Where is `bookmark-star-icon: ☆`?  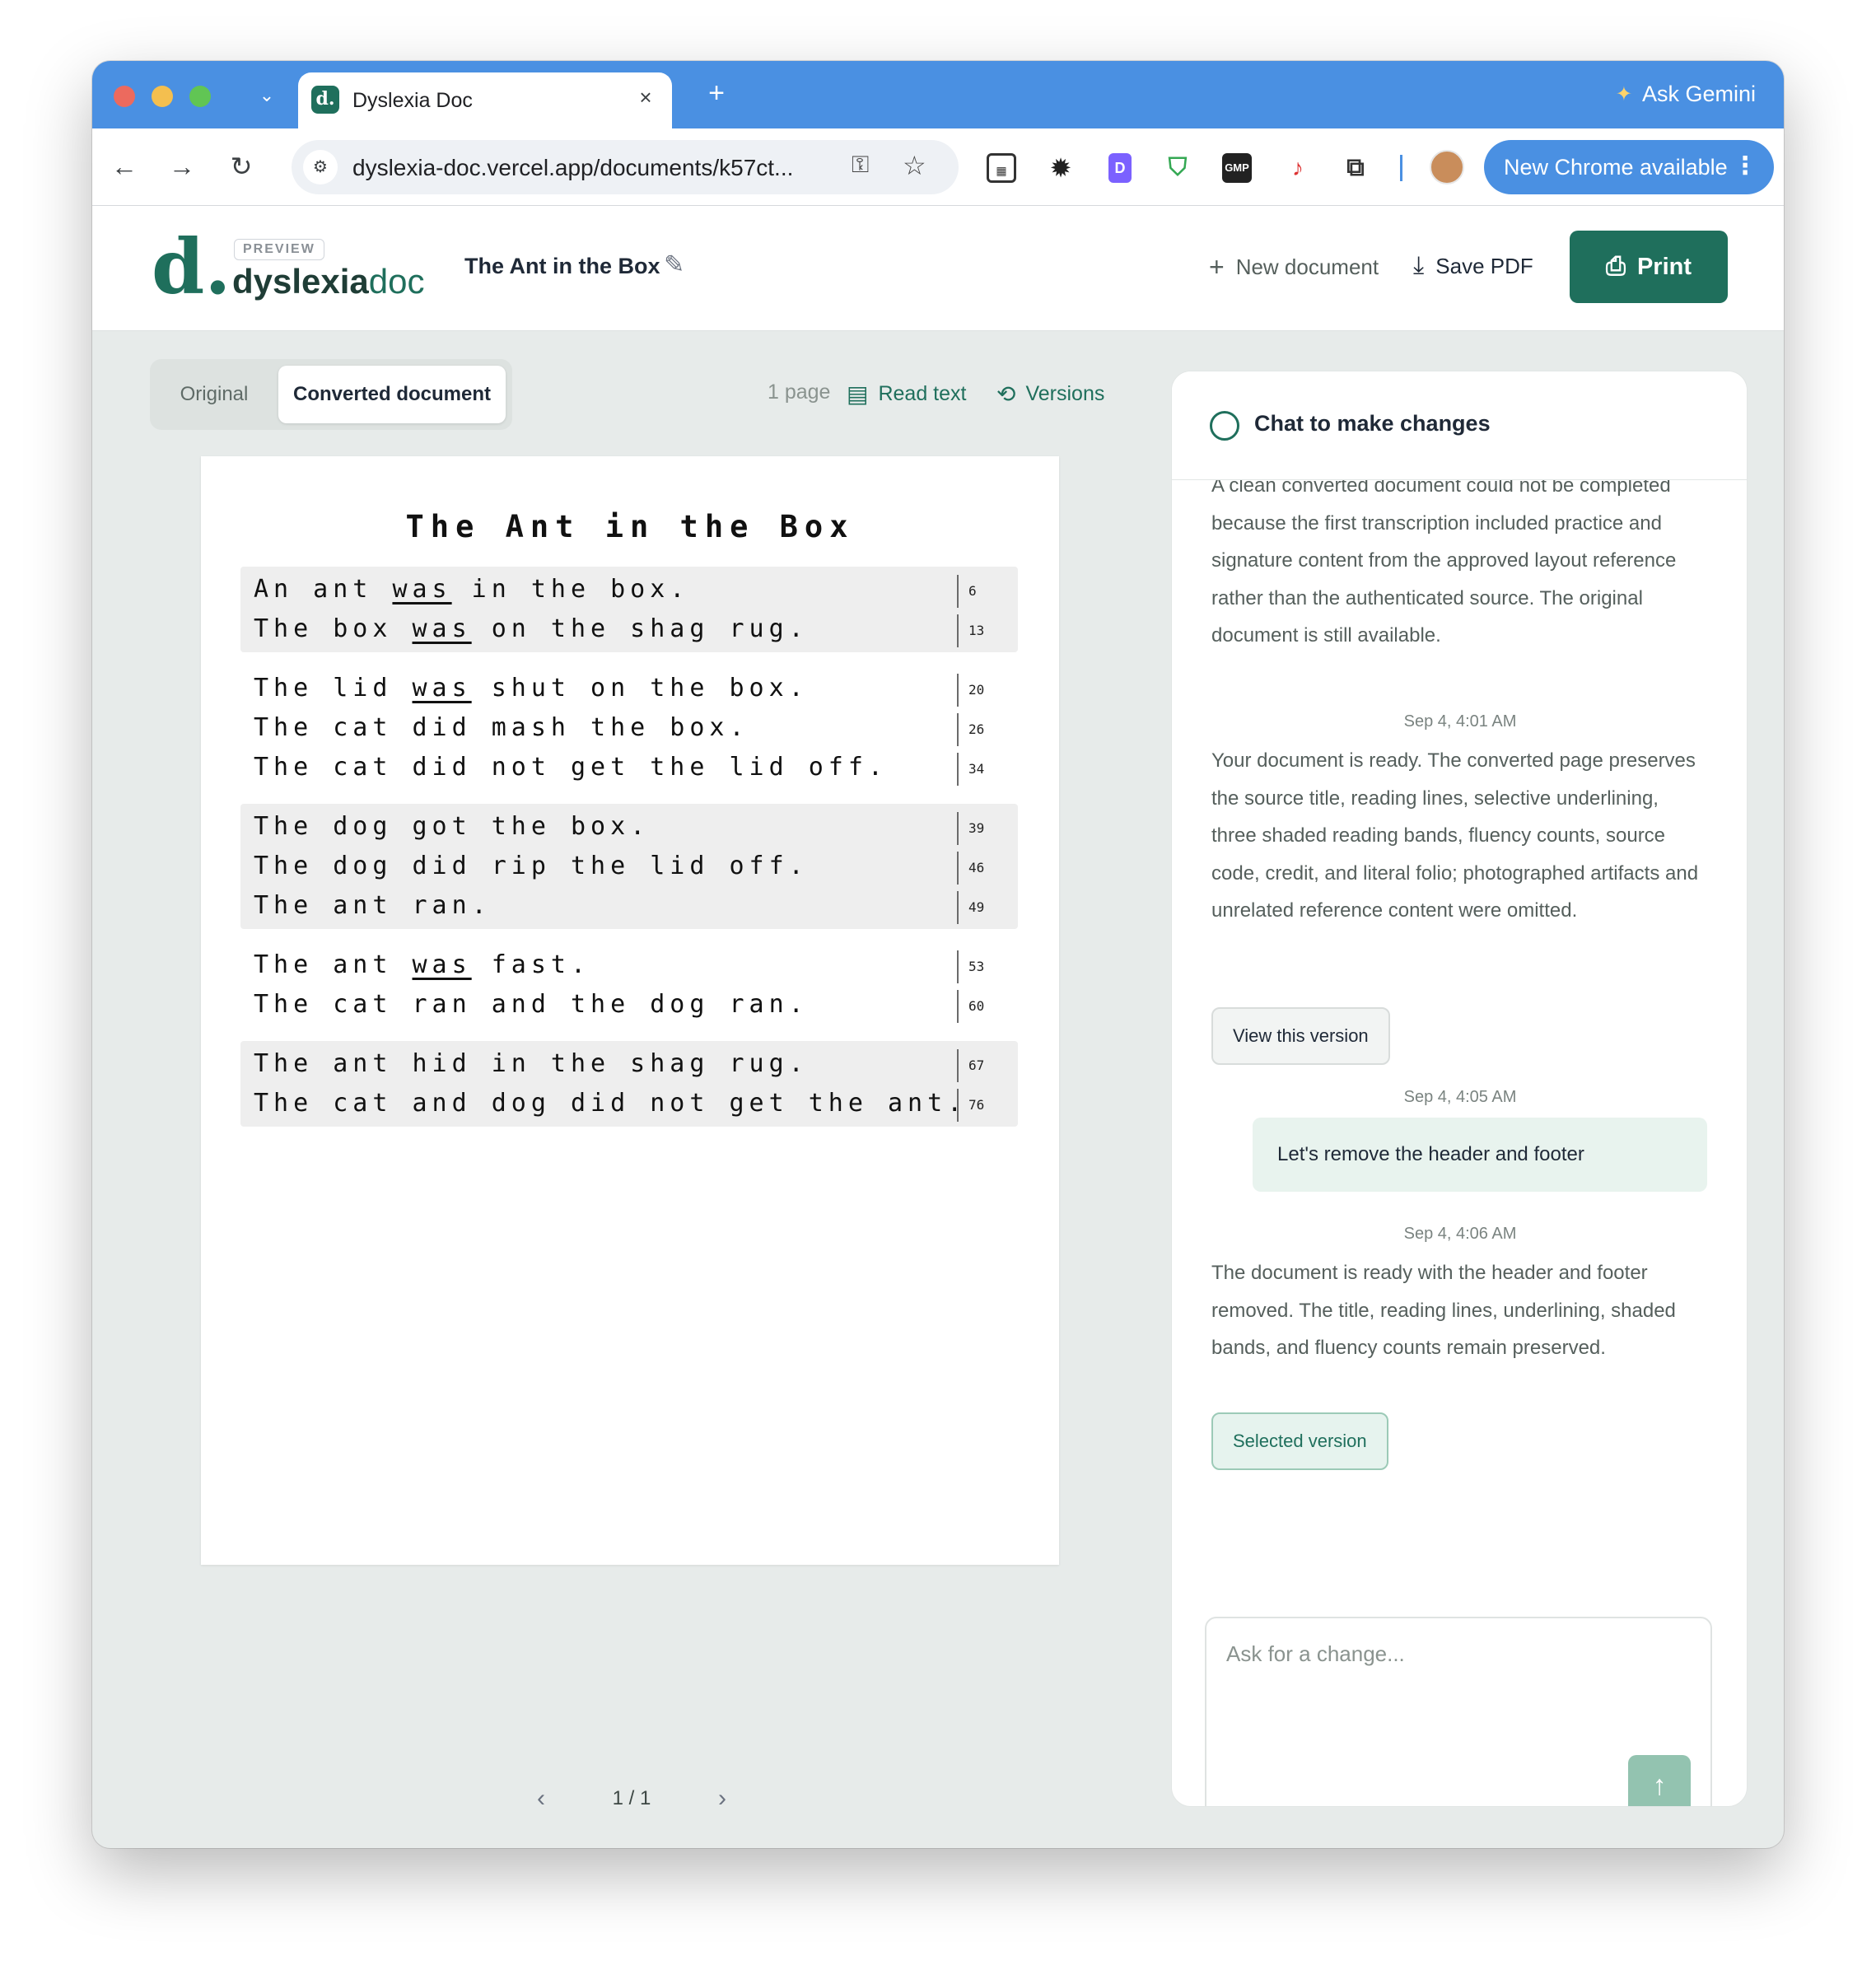 bookmark-star-icon: ☆ is located at coordinates (914, 165).